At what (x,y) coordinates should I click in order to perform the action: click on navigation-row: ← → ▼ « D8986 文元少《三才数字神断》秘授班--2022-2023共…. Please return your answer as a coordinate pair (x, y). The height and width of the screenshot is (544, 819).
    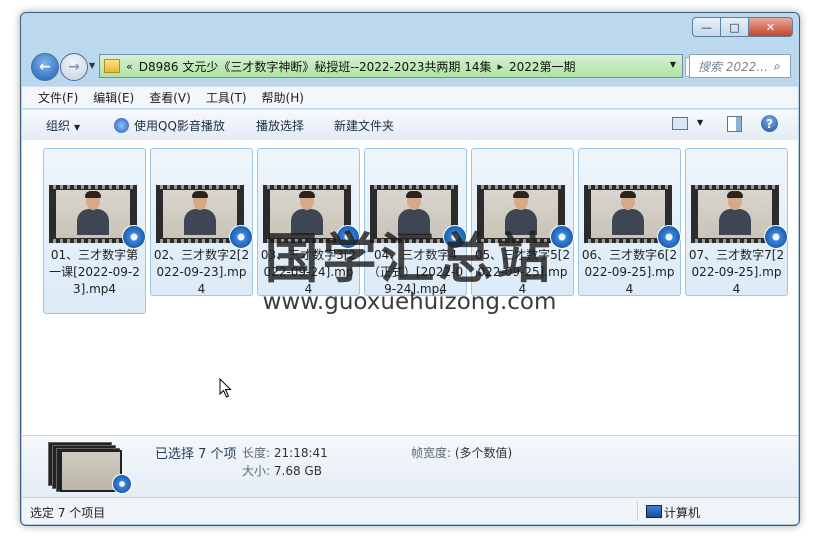
    Looking at the image, I should click on (410, 66).